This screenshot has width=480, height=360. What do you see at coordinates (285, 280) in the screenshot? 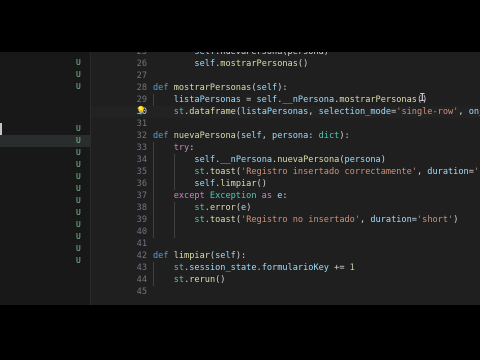
I see `code-line: 44 st.rerun()` at bounding box center [285, 280].